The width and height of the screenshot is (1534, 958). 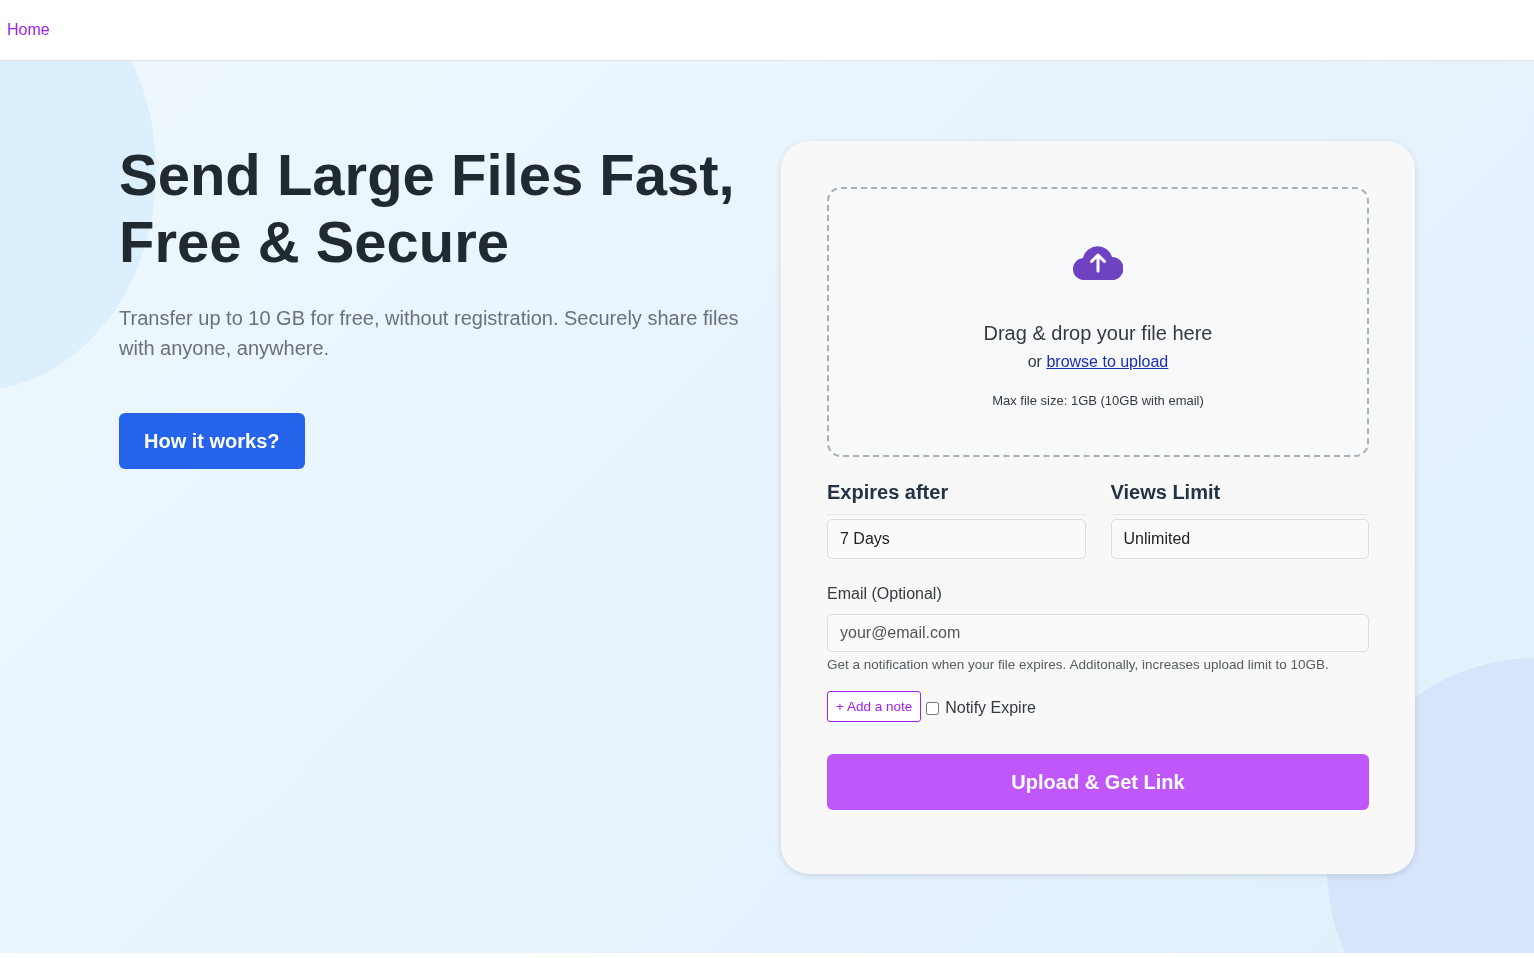 What do you see at coordinates (885, 594) in the screenshot?
I see `email-label: Email (Optional)` at bounding box center [885, 594].